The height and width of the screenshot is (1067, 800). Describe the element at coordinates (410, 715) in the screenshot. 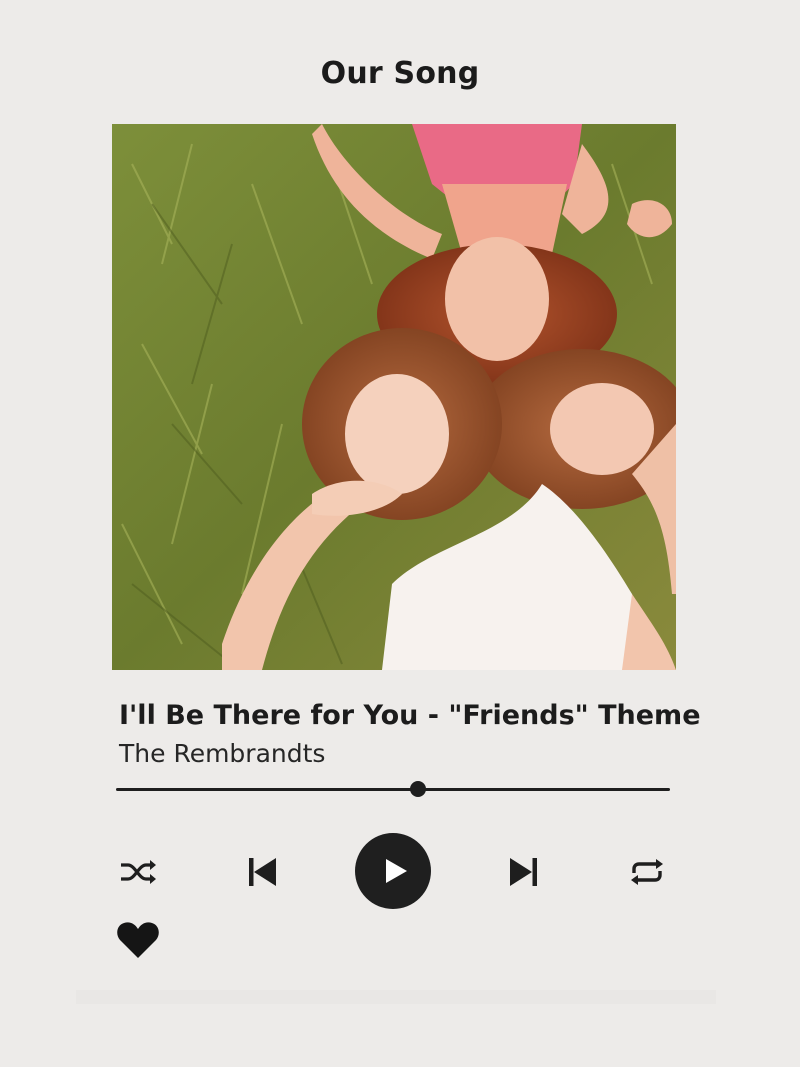

I see `song-title: I'll Be There for You - "Friends" Theme` at that location.